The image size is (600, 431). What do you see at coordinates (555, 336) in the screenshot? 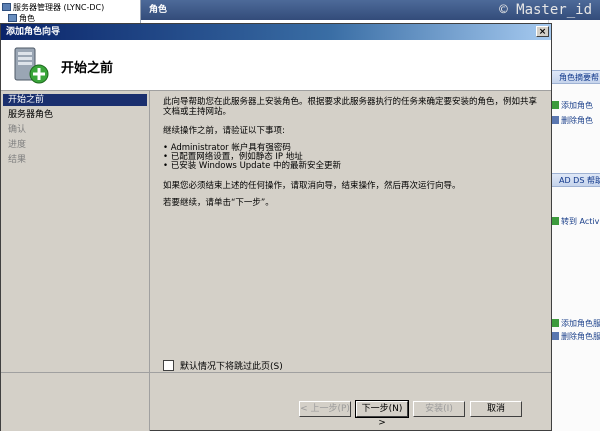
I see `remove-role-service-icon` at bounding box center [555, 336].